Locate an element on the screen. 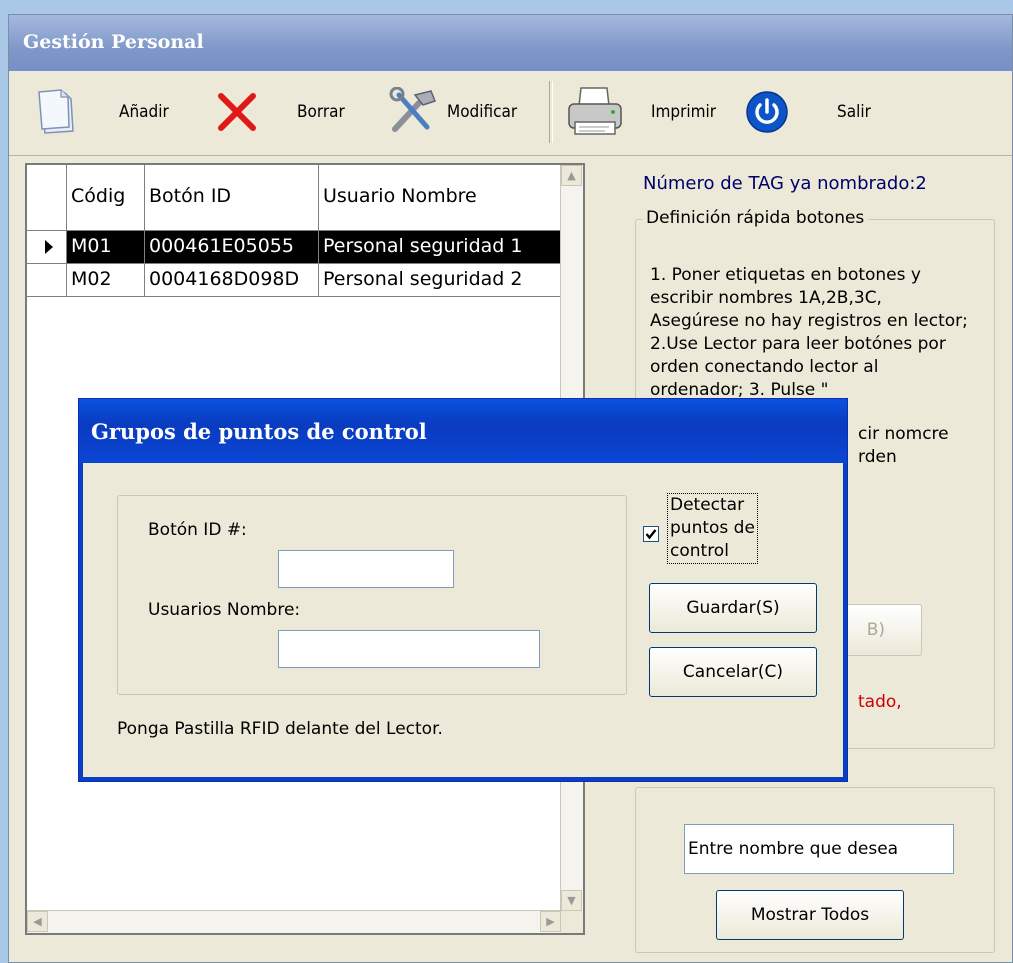  modify-button: Modificar is located at coordinates (451, 111).